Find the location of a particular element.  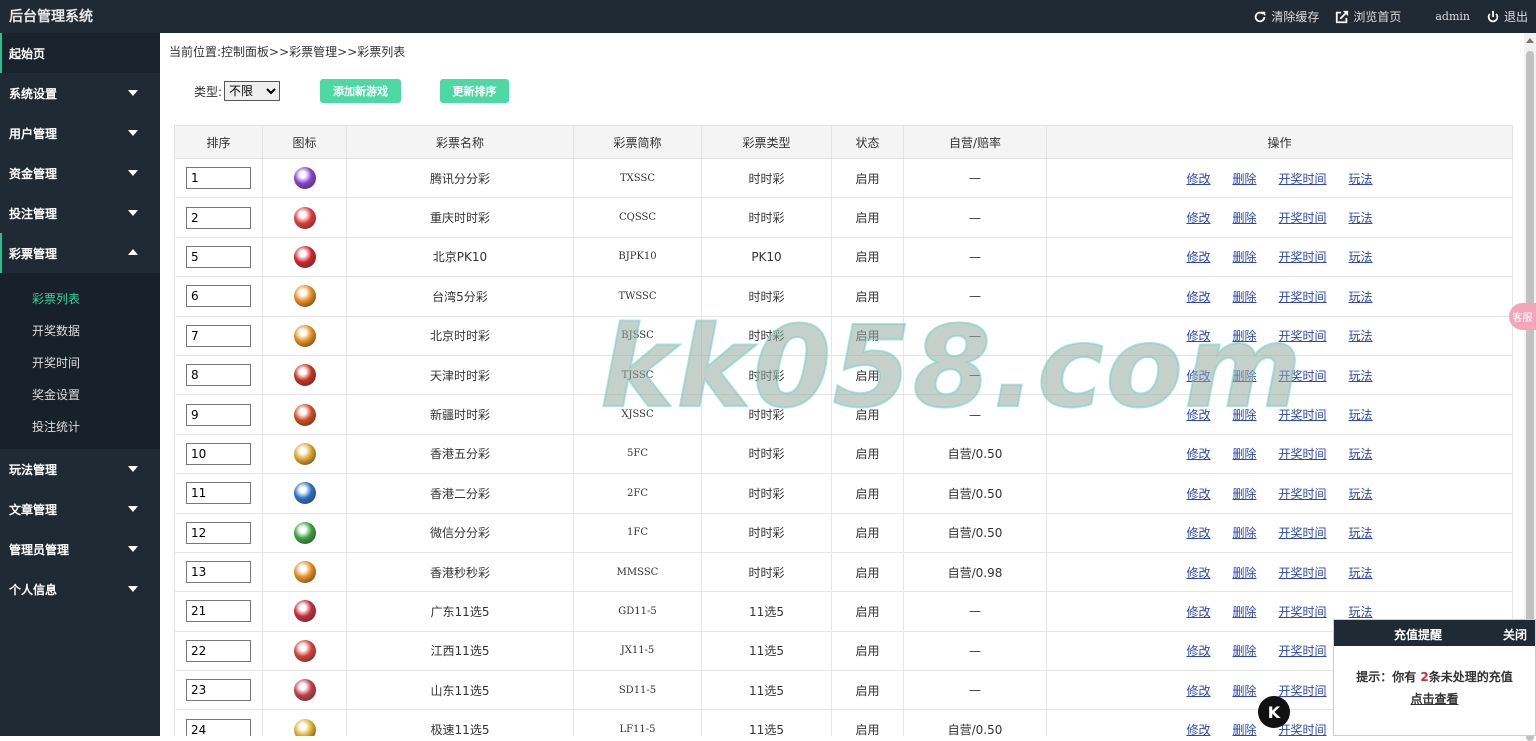

sidebar-item-play-management: 玩法管理 is located at coordinates (80, 469).